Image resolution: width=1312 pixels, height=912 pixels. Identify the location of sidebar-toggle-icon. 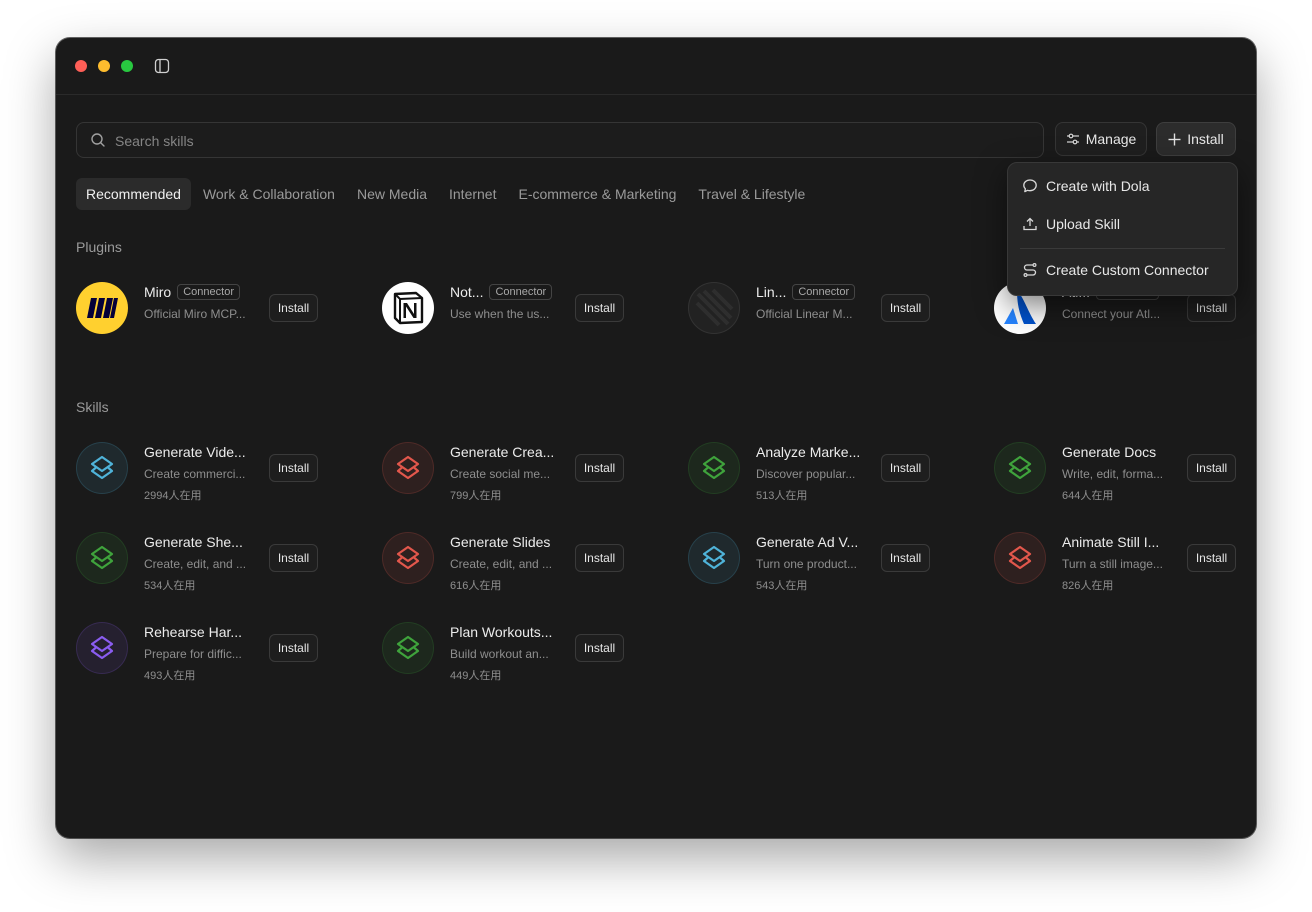
(162, 66).